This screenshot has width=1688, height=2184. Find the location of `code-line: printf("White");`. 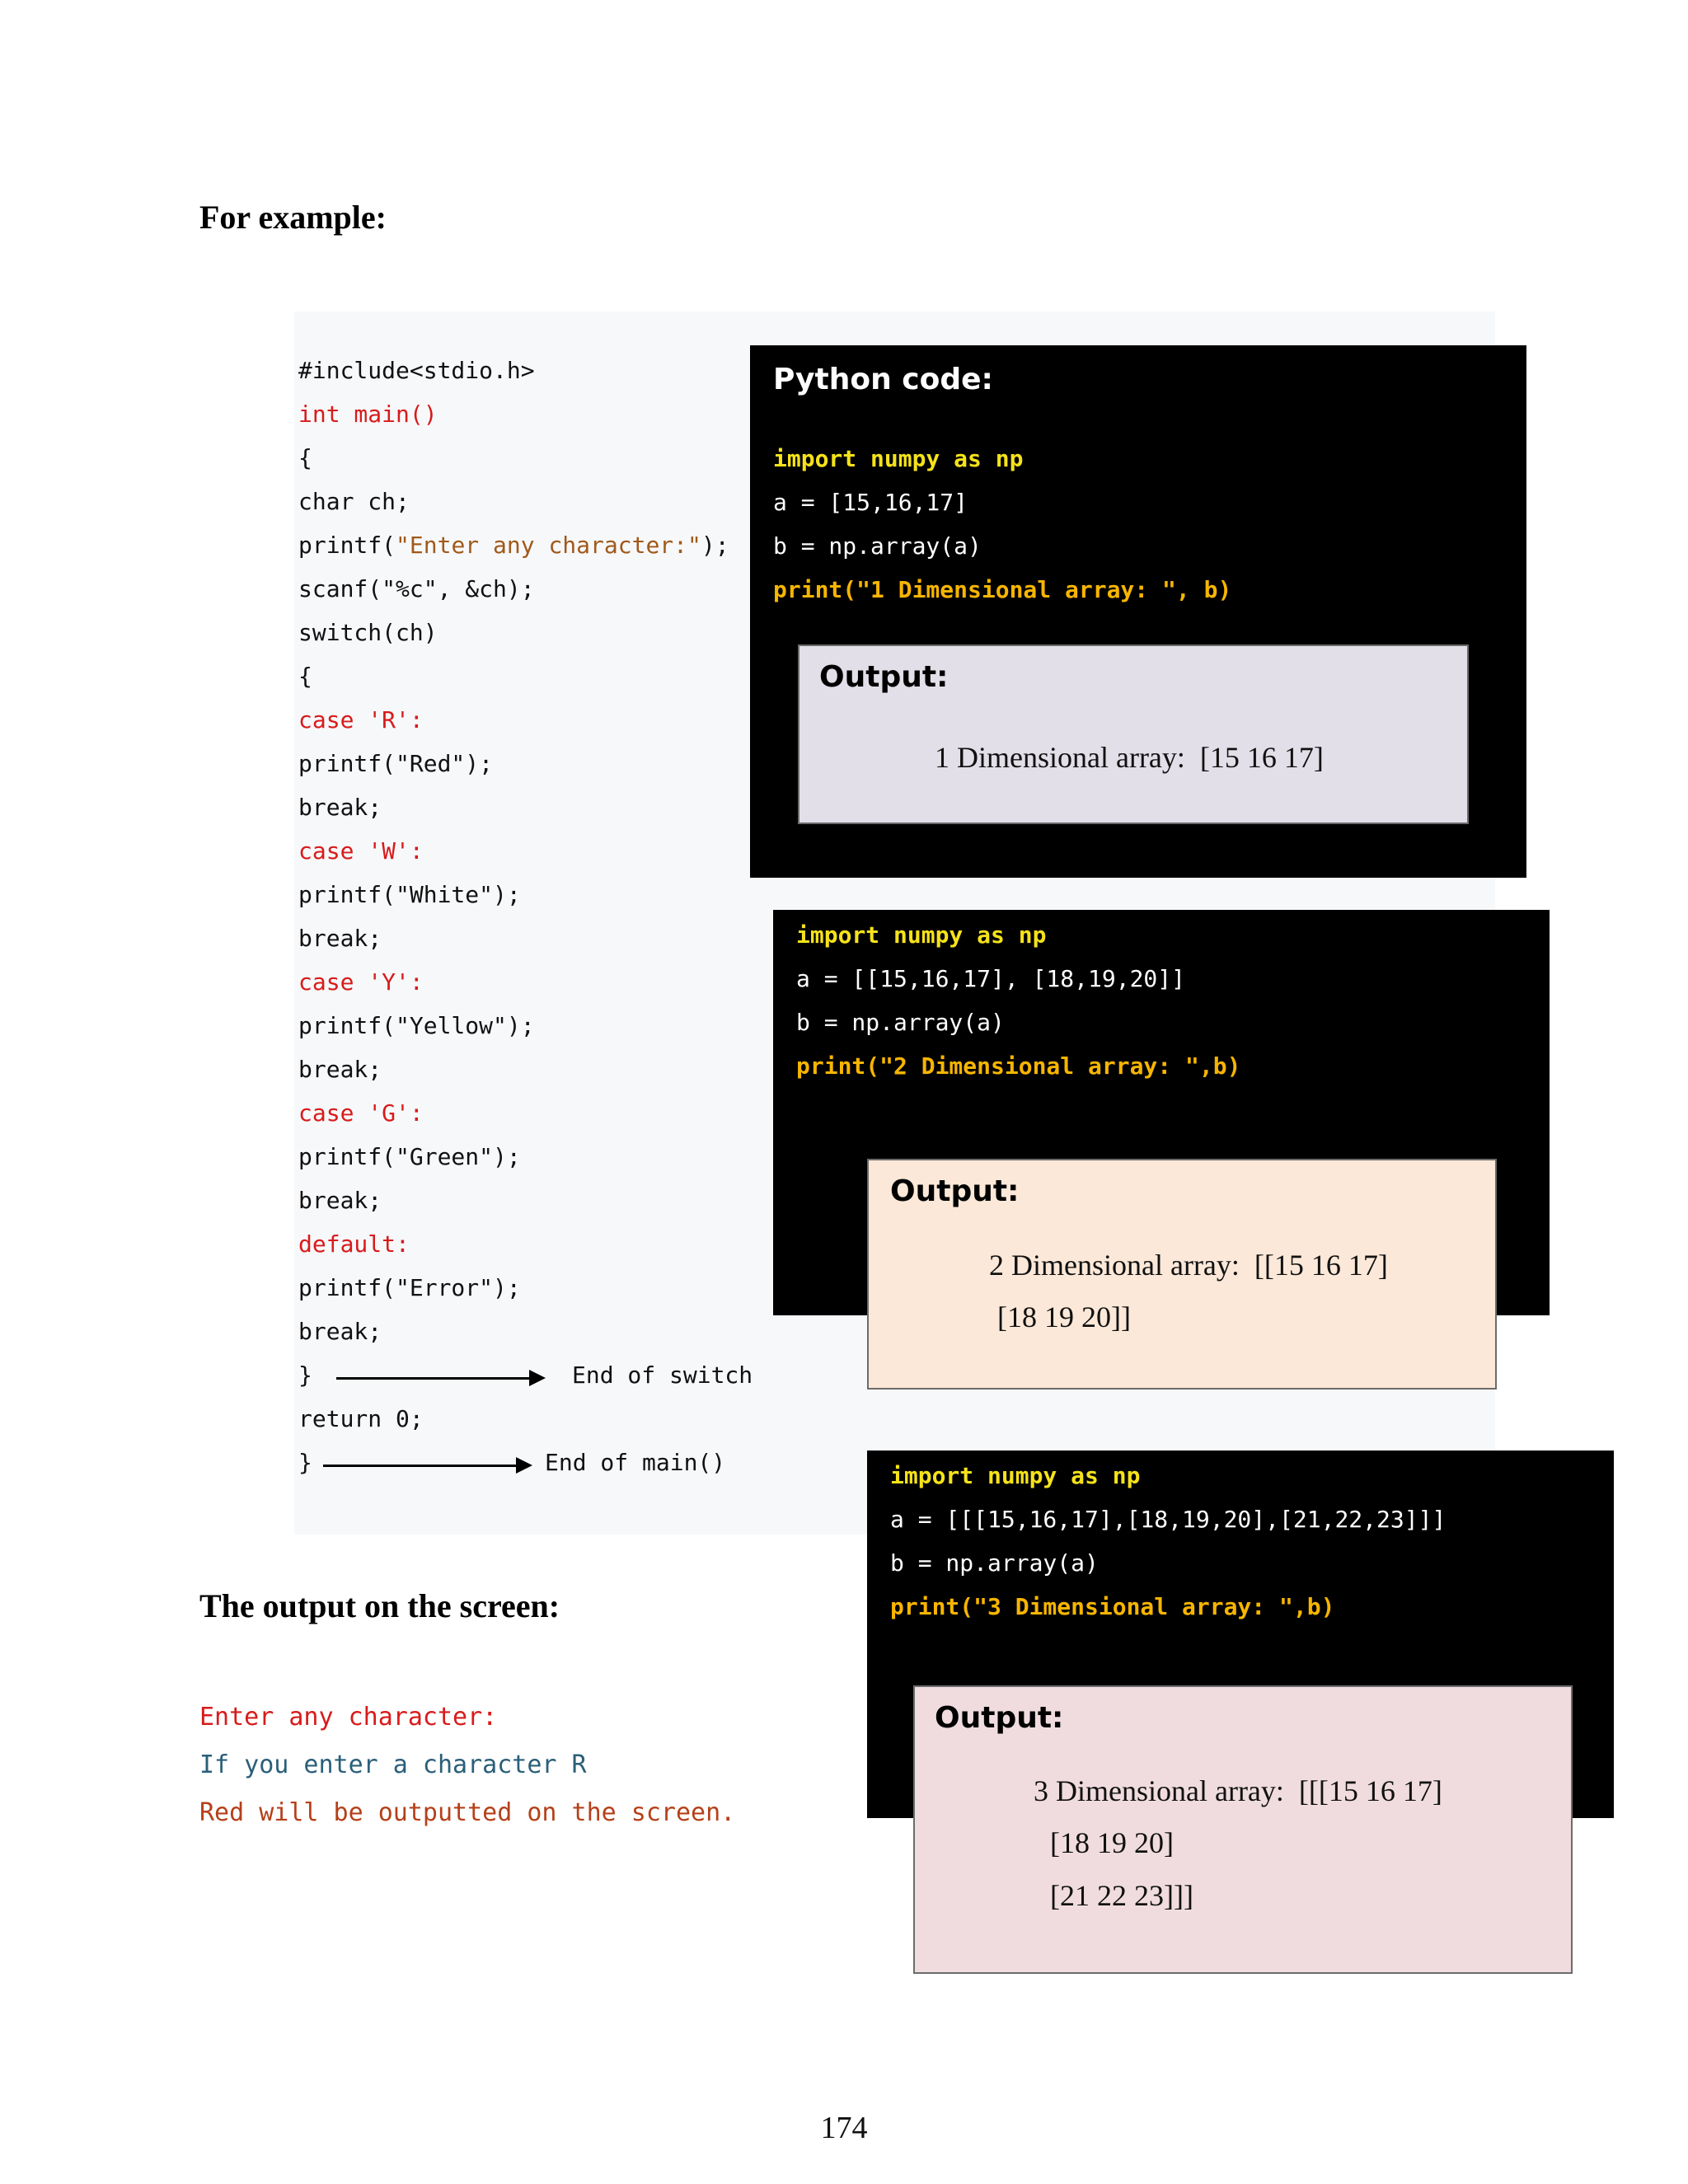

code-line: printf("White"); is located at coordinates (410, 894).